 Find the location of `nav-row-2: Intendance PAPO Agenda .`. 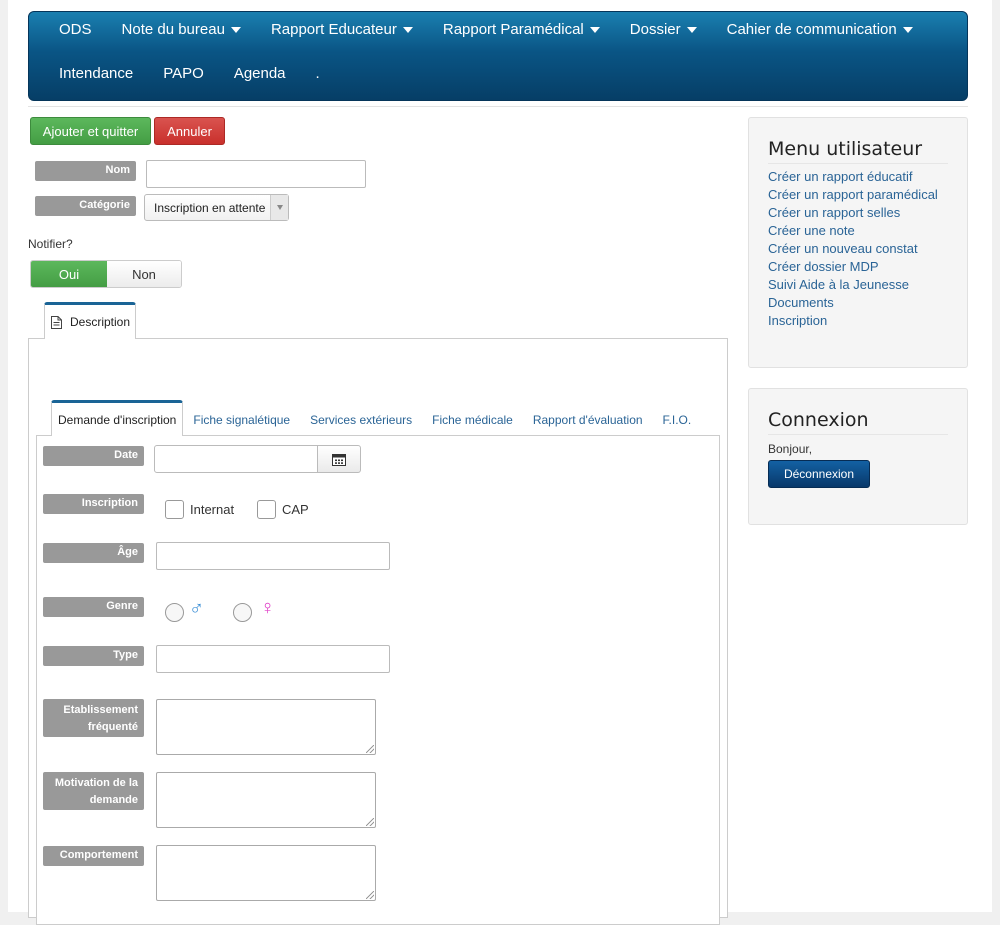

nav-row-2: Intendance PAPO Agenda . is located at coordinates (182, 73).